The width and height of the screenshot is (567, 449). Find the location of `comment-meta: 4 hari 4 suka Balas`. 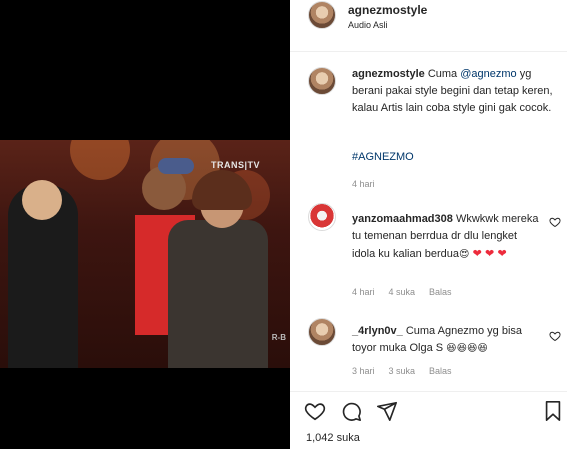

comment-meta: 4 hari 4 suka Balas is located at coordinates (409, 292).